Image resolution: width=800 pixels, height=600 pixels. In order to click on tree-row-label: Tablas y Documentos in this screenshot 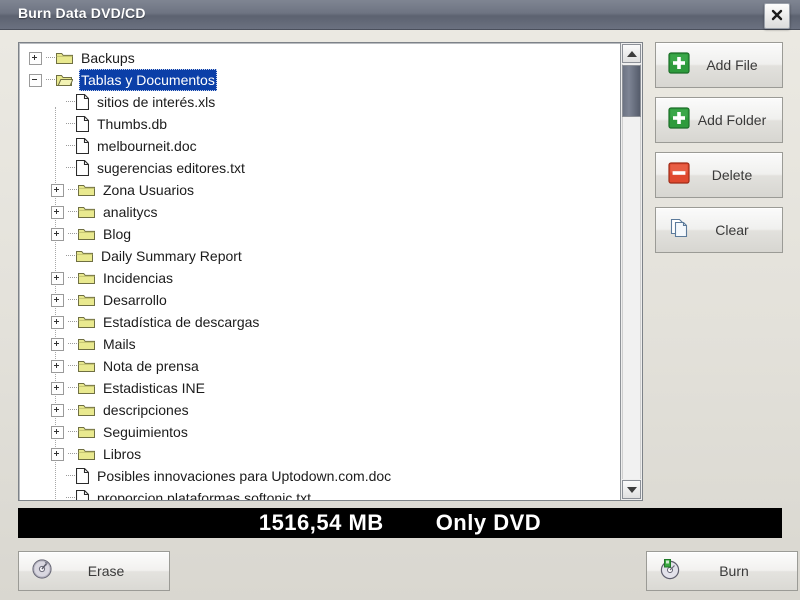, I will do `click(148, 80)`.